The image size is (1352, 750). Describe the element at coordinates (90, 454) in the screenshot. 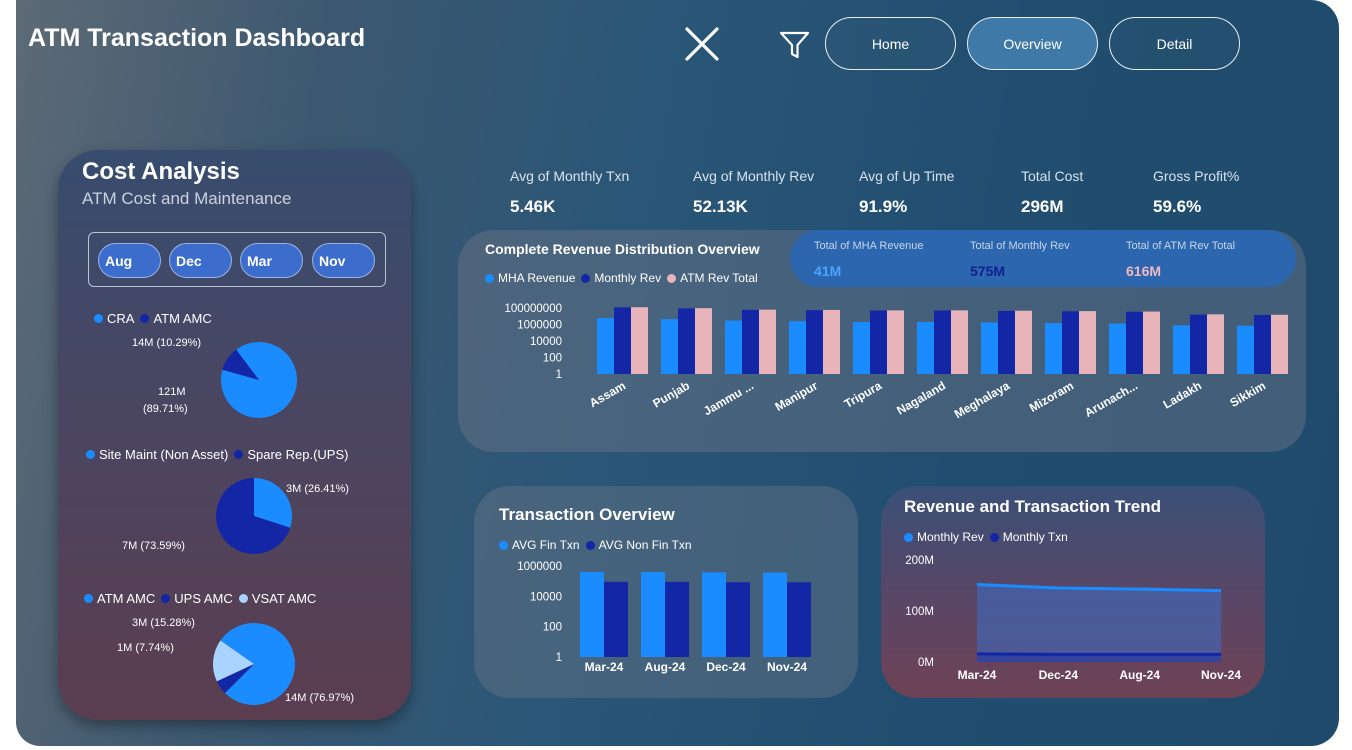

I see `legend-dot-site-maint` at that location.